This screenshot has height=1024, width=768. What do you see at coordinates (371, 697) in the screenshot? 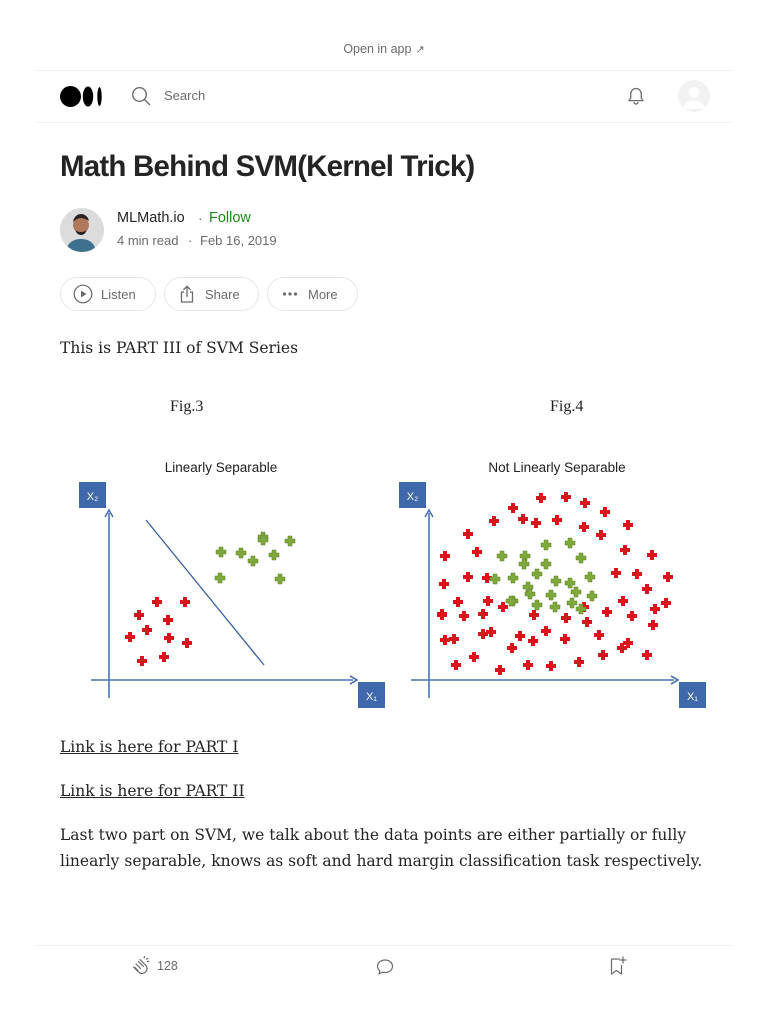
I see `left-x-axis-label: X₁` at bounding box center [371, 697].